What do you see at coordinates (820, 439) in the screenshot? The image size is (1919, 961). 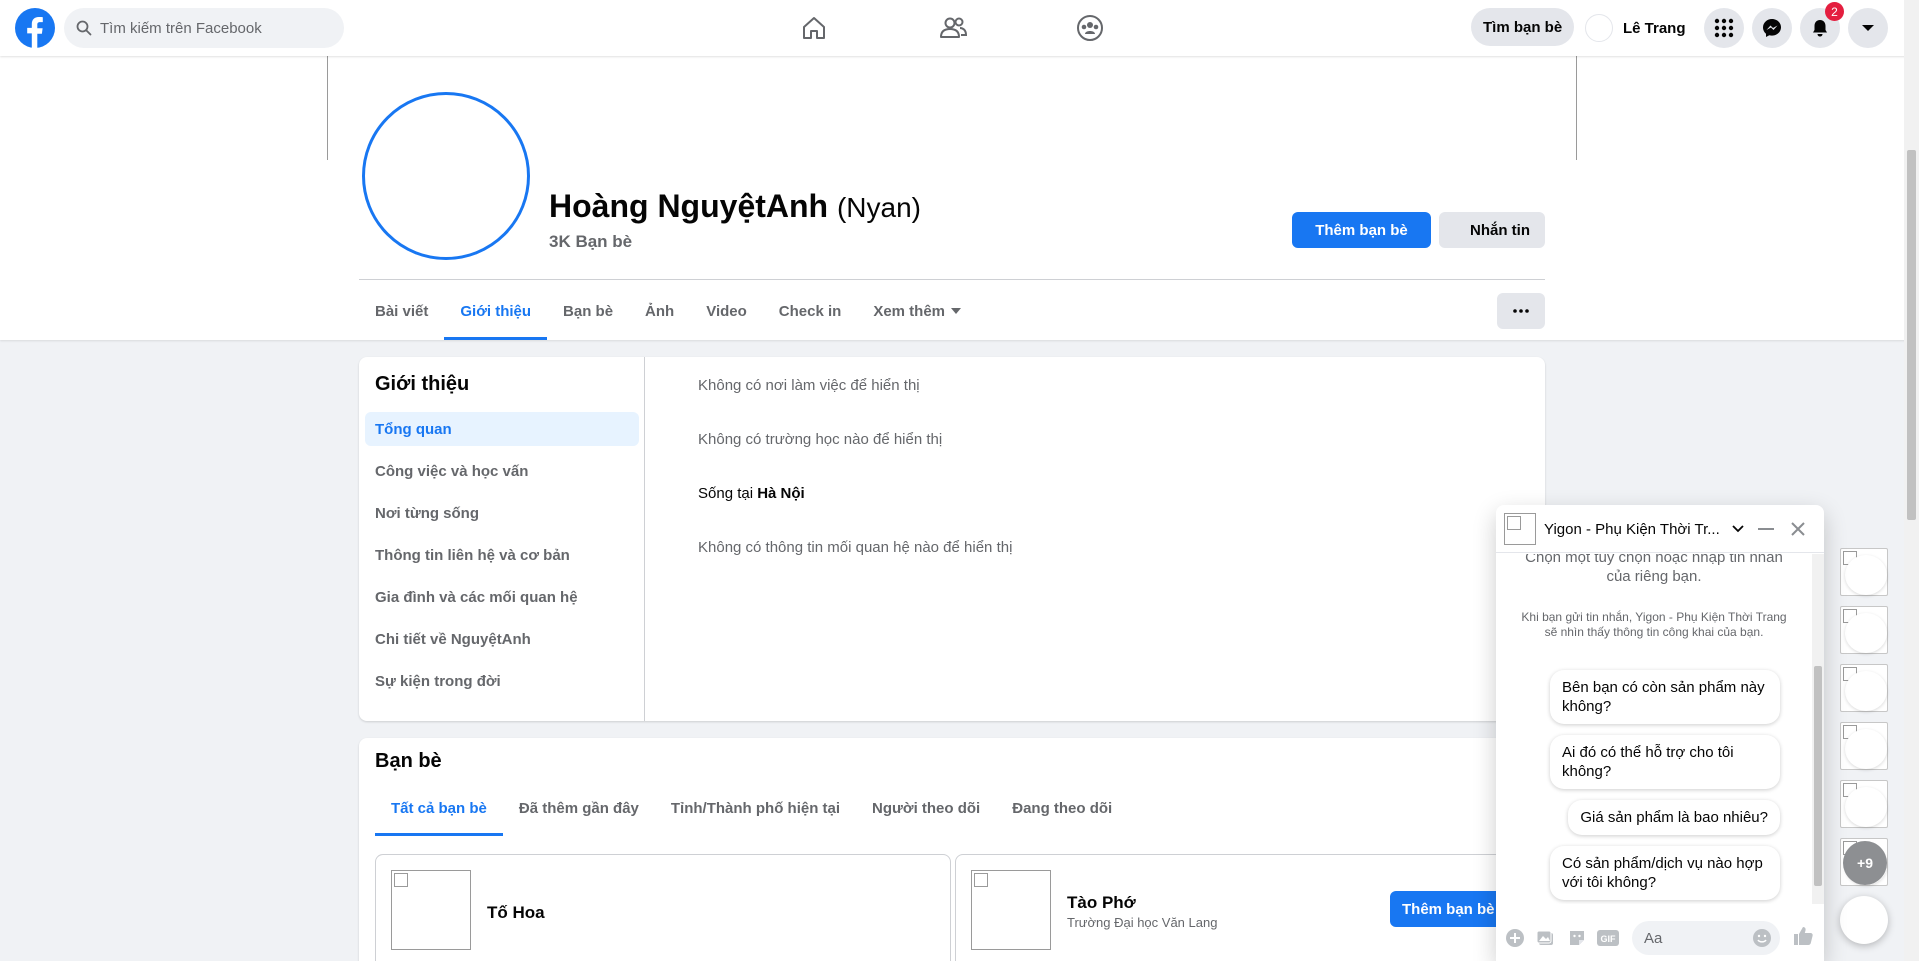 I see `about-school: Không có trường học nào để hiển thị` at bounding box center [820, 439].